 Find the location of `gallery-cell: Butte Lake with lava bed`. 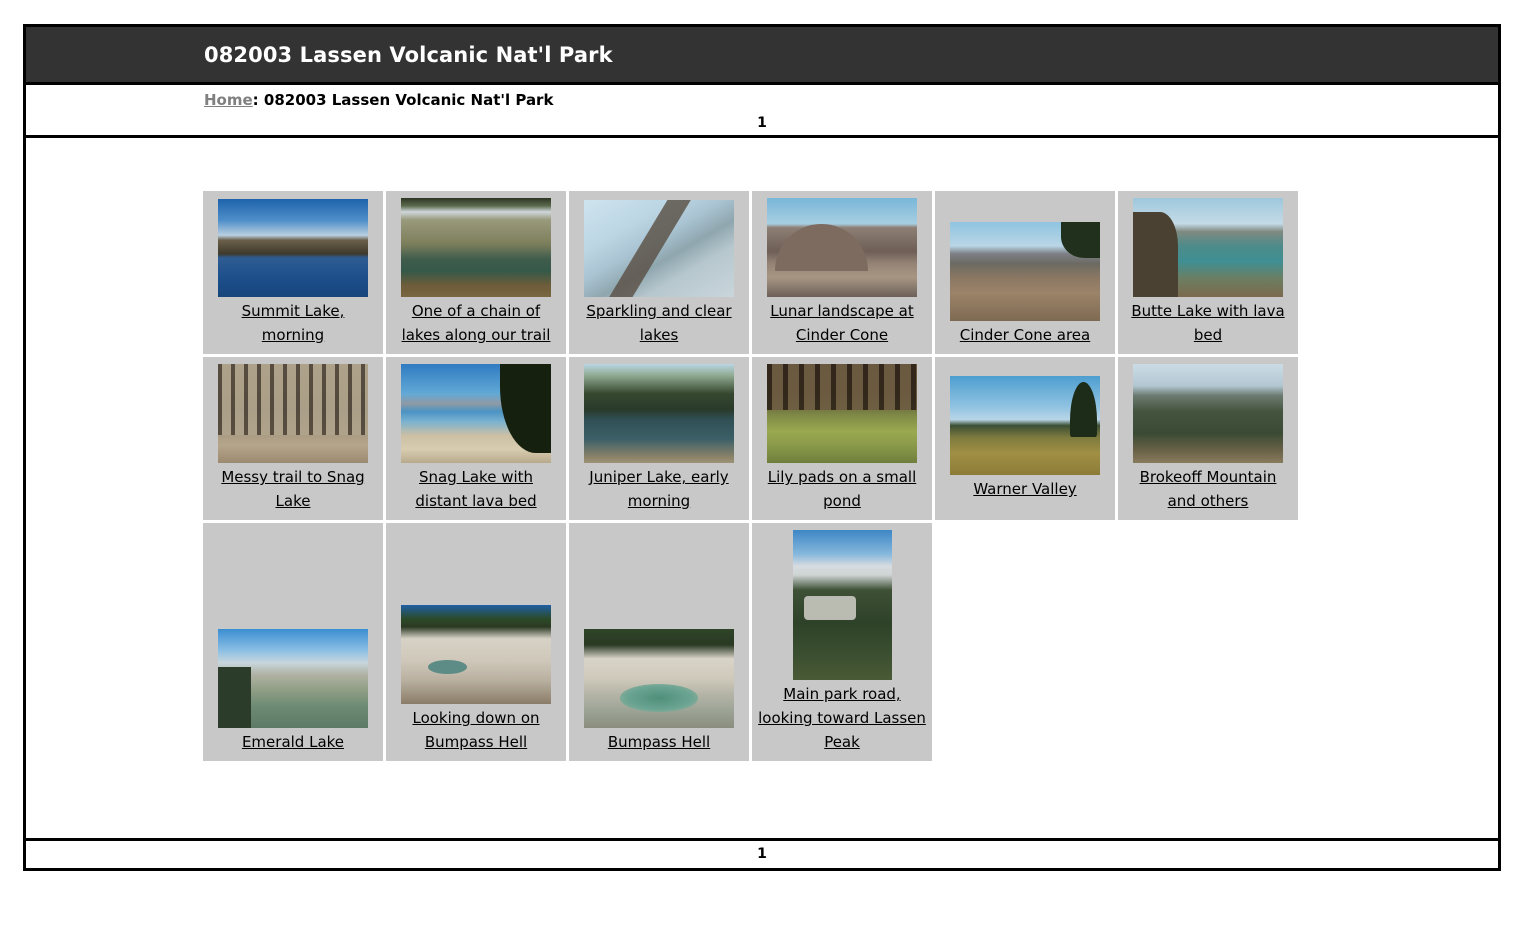

gallery-cell: Butte Lake with lava bed is located at coordinates (1208, 272).